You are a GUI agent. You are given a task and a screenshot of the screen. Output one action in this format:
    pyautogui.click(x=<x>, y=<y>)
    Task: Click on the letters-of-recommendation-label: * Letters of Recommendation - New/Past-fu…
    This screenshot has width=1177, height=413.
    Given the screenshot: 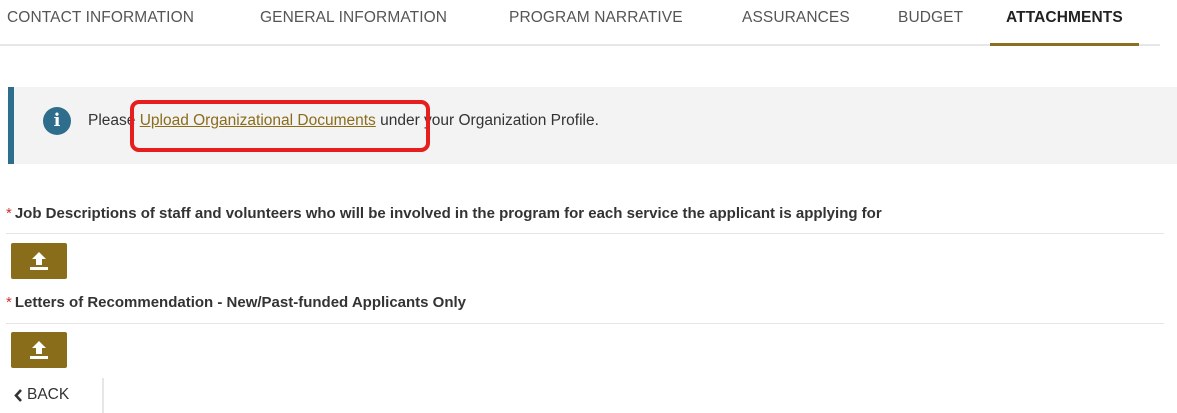 What is the action you would take?
    pyautogui.click(x=236, y=302)
    